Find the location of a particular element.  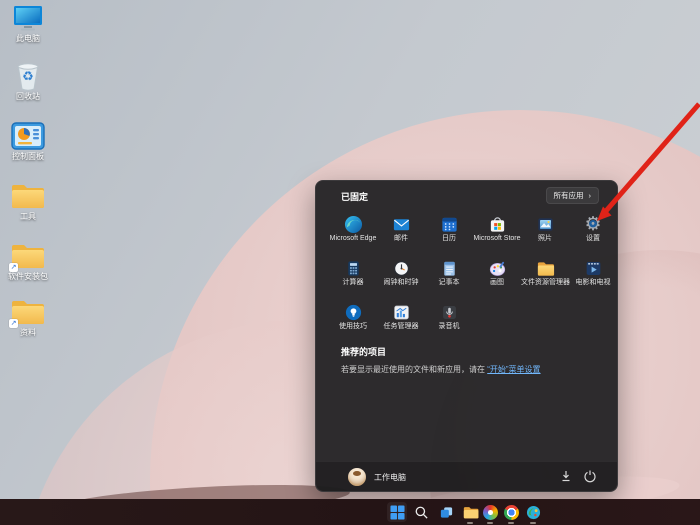

app-label: 计算器 is located at coordinates (353, 282).